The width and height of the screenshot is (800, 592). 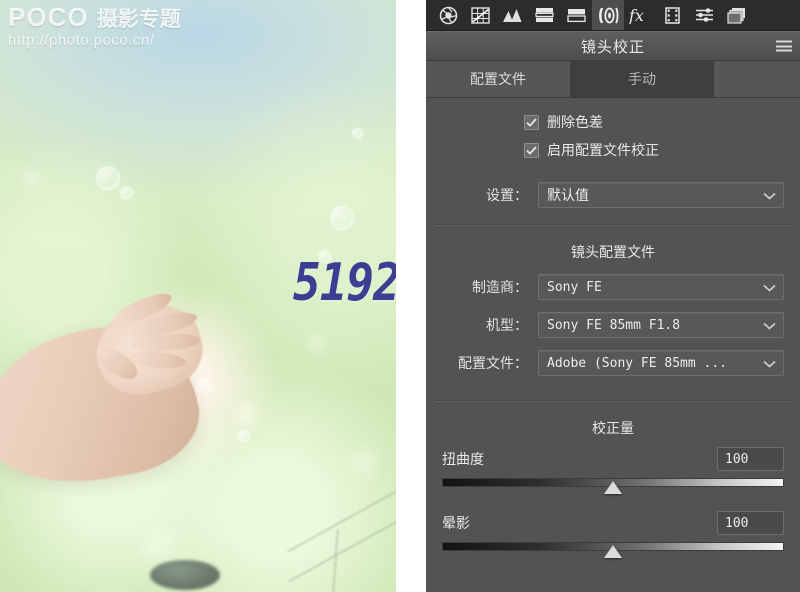 I want to click on tab-profile-label: 配置文件, so click(x=498, y=79).